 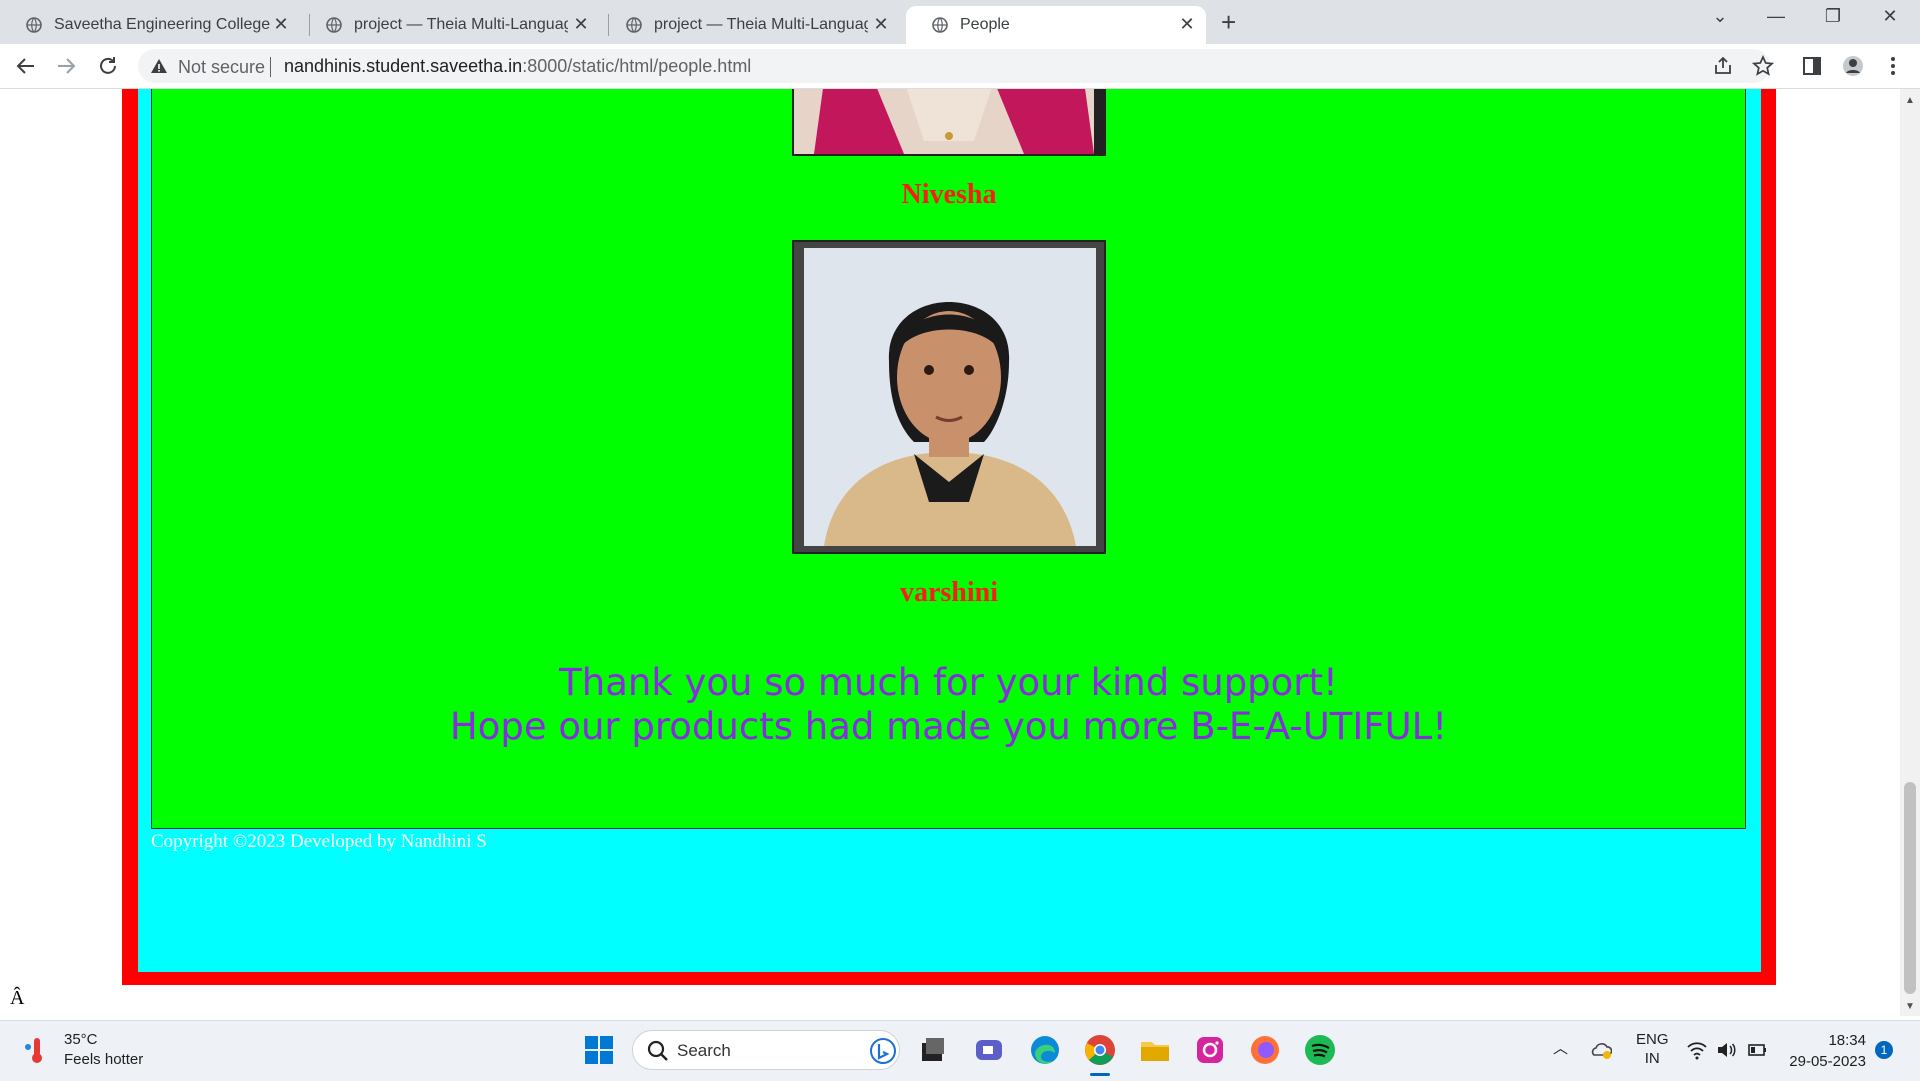 I want to click on file-explorer-icon, so click(x=1155, y=1050).